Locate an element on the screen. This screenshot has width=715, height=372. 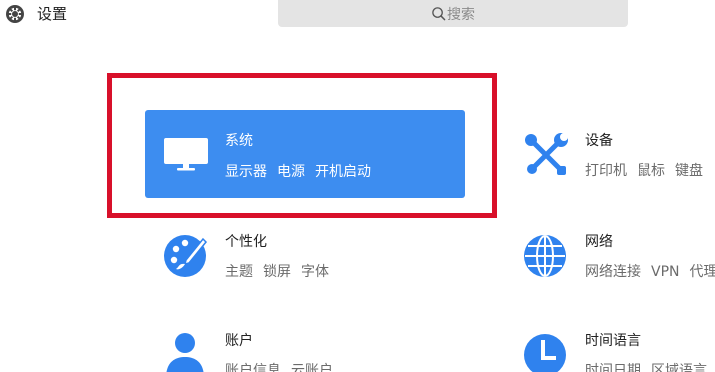
category-time-language-items: 时间日期 区域语言 is located at coordinates (650, 367).